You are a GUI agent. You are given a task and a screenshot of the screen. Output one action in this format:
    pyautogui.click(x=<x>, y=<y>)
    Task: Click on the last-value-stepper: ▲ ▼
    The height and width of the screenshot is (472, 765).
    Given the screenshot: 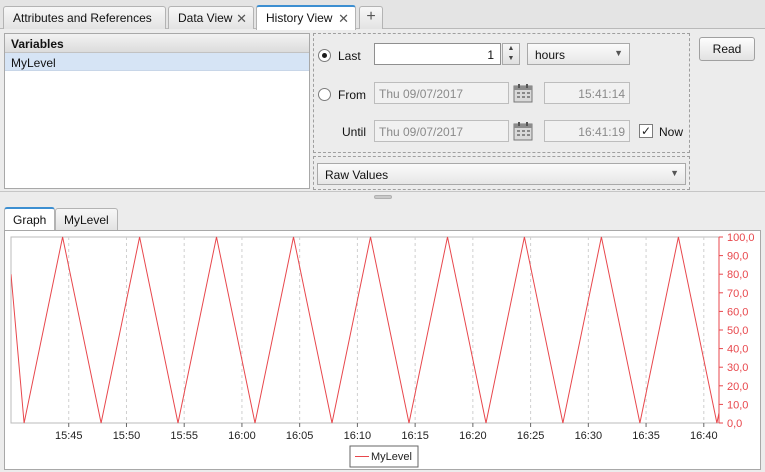 What is the action you would take?
    pyautogui.click(x=511, y=54)
    